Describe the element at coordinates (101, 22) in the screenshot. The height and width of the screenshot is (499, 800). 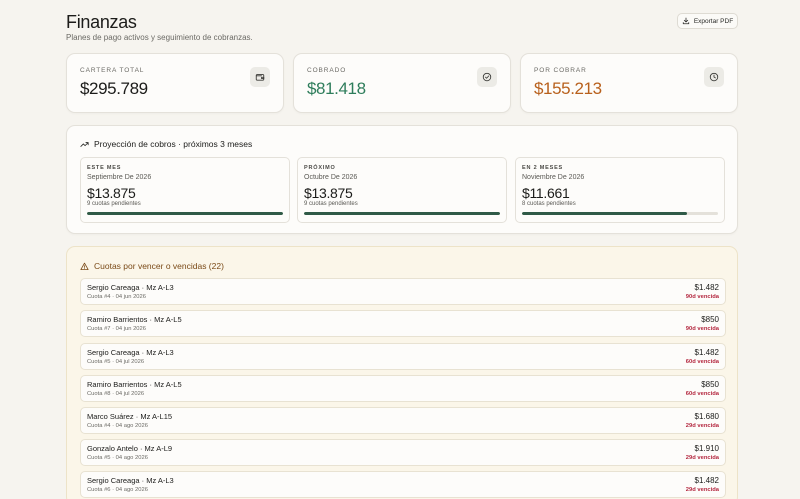
I see `page-title: Finanzas` at that location.